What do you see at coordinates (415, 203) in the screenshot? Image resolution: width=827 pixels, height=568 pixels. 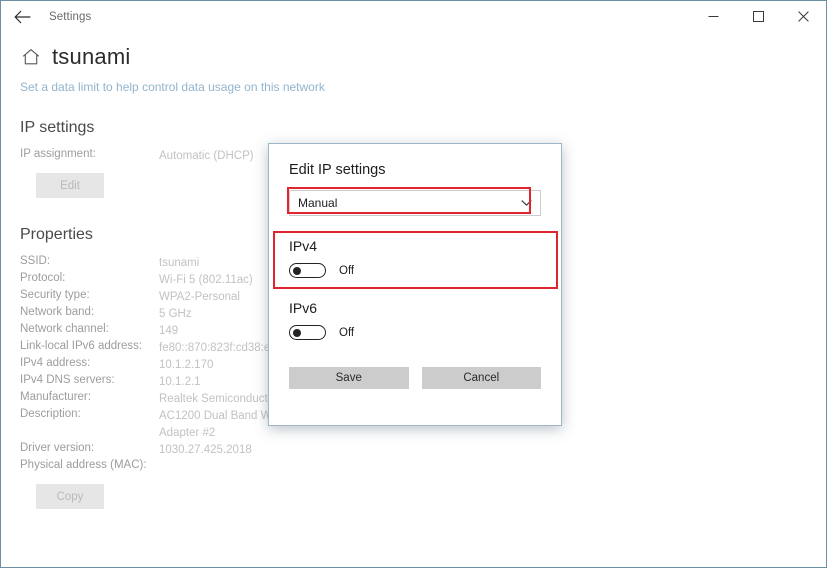 I see `assignment-select: Manual` at bounding box center [415, 203].